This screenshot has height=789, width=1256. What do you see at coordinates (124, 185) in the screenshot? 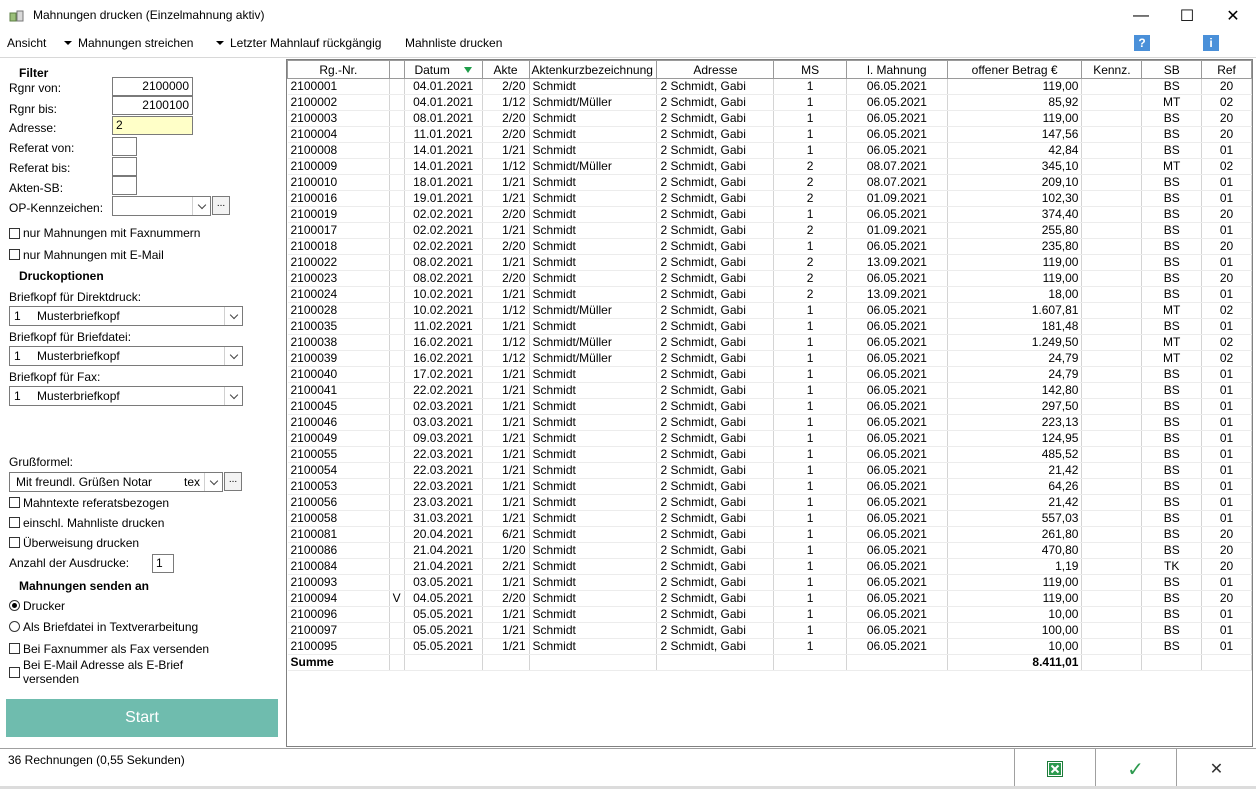
I see `akten-sb-input` at bounding box center [124, 185].